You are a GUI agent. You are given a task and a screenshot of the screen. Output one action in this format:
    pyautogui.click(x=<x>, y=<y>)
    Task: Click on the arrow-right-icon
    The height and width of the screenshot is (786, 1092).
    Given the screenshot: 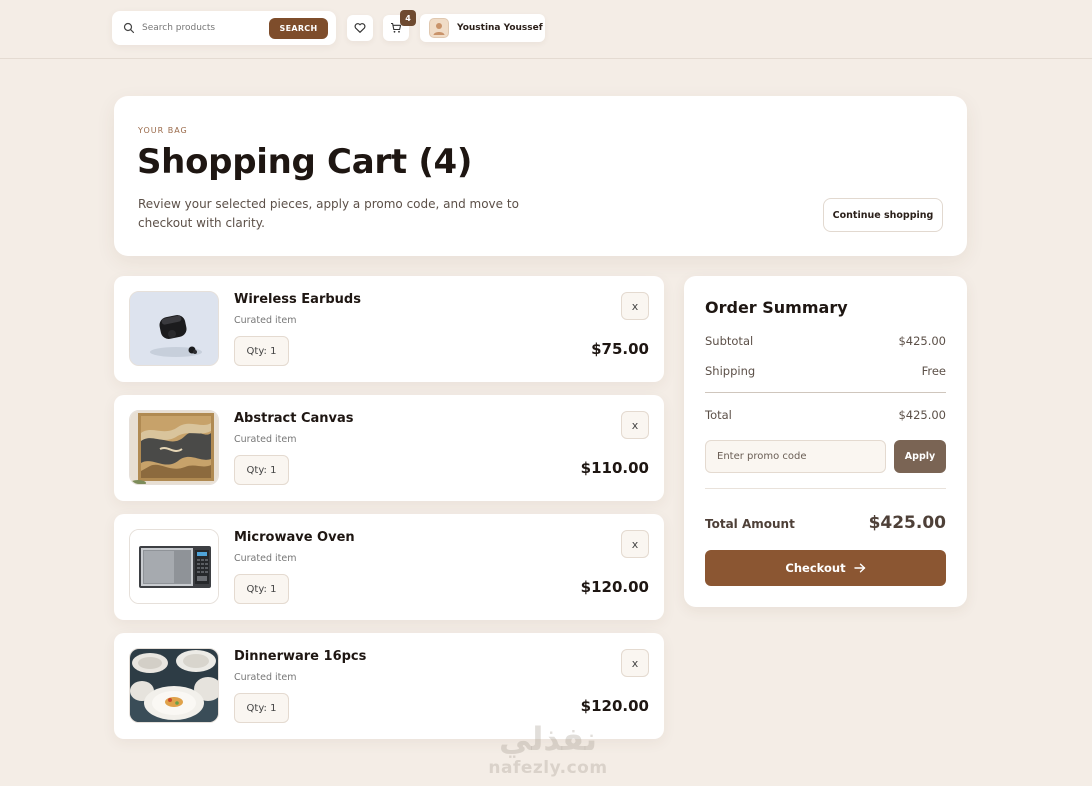 What is the action you would take?
    pyautogui.click(x=859, y=568)
    